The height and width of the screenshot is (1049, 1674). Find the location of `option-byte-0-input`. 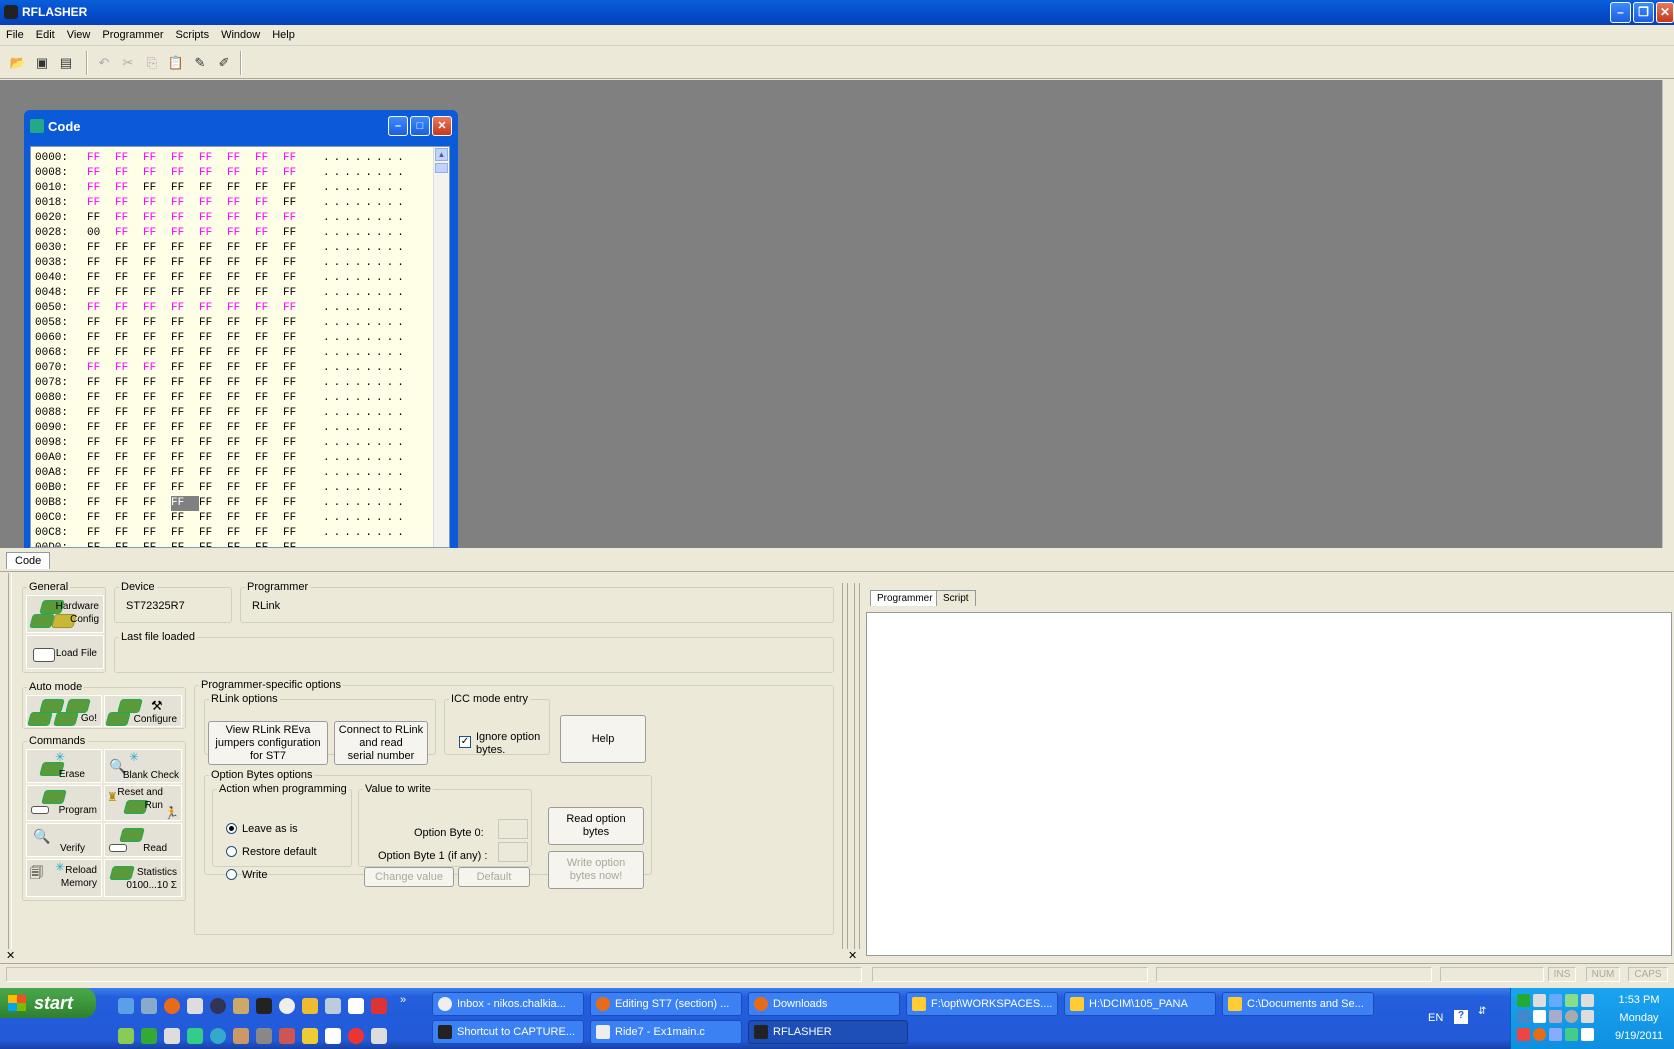

option-byte-0-input is located at coordinates (513, 829).